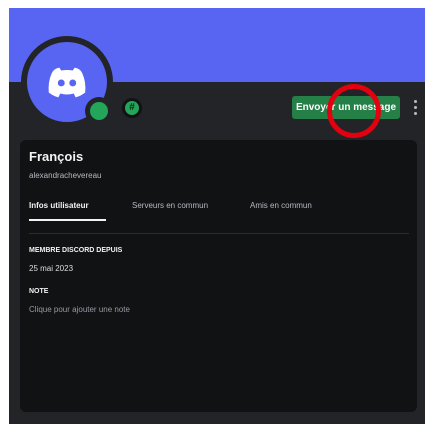 The height and width of the screenshot is (425, 425). I want to click on hashtag-badge-icon: #, so click(132, 108).